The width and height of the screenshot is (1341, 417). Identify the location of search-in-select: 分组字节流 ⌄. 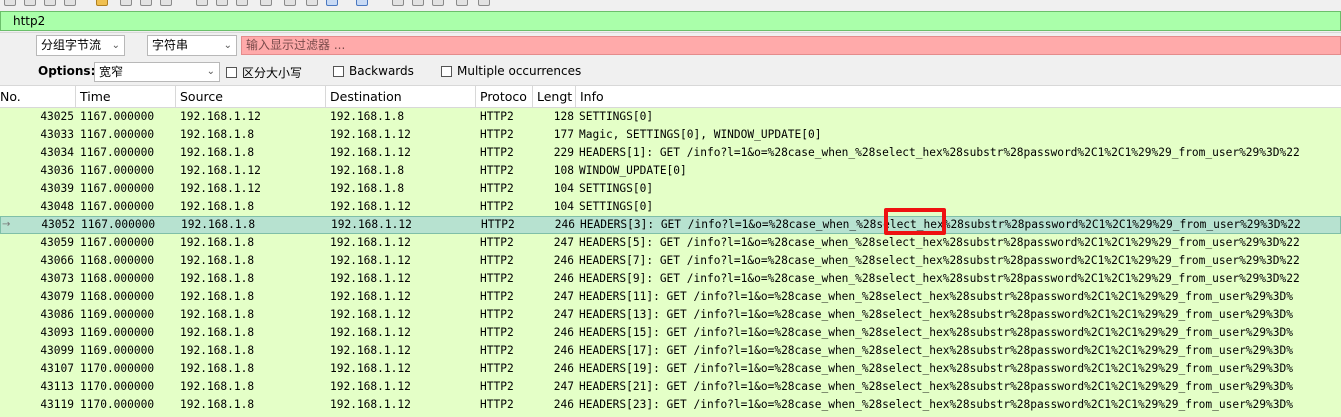
(80, 45).